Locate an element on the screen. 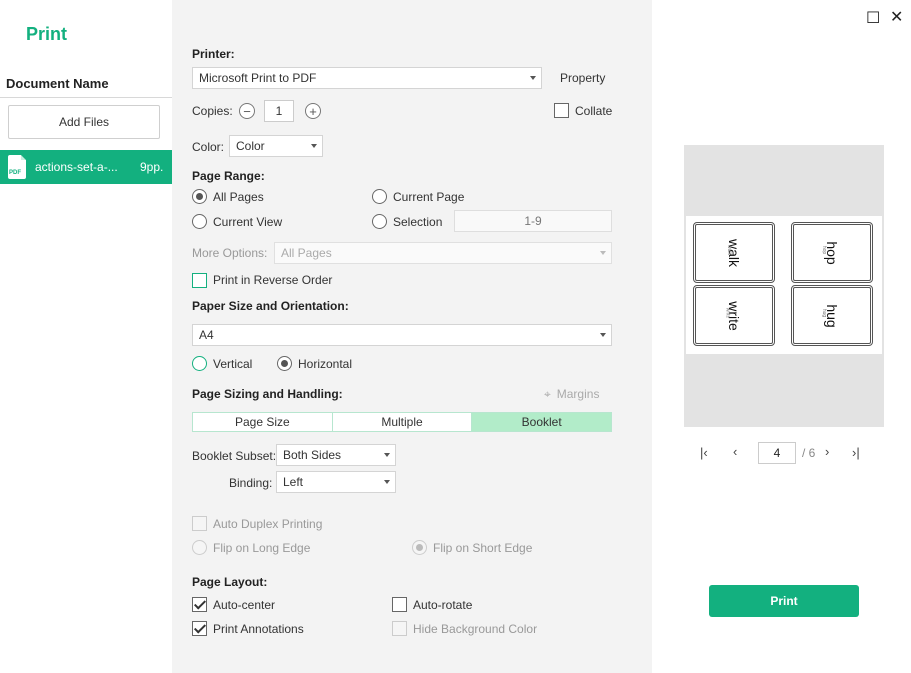 The image size is (911, 673). booklet-subset-select: Both Sides is located at coordinates (336, 455).